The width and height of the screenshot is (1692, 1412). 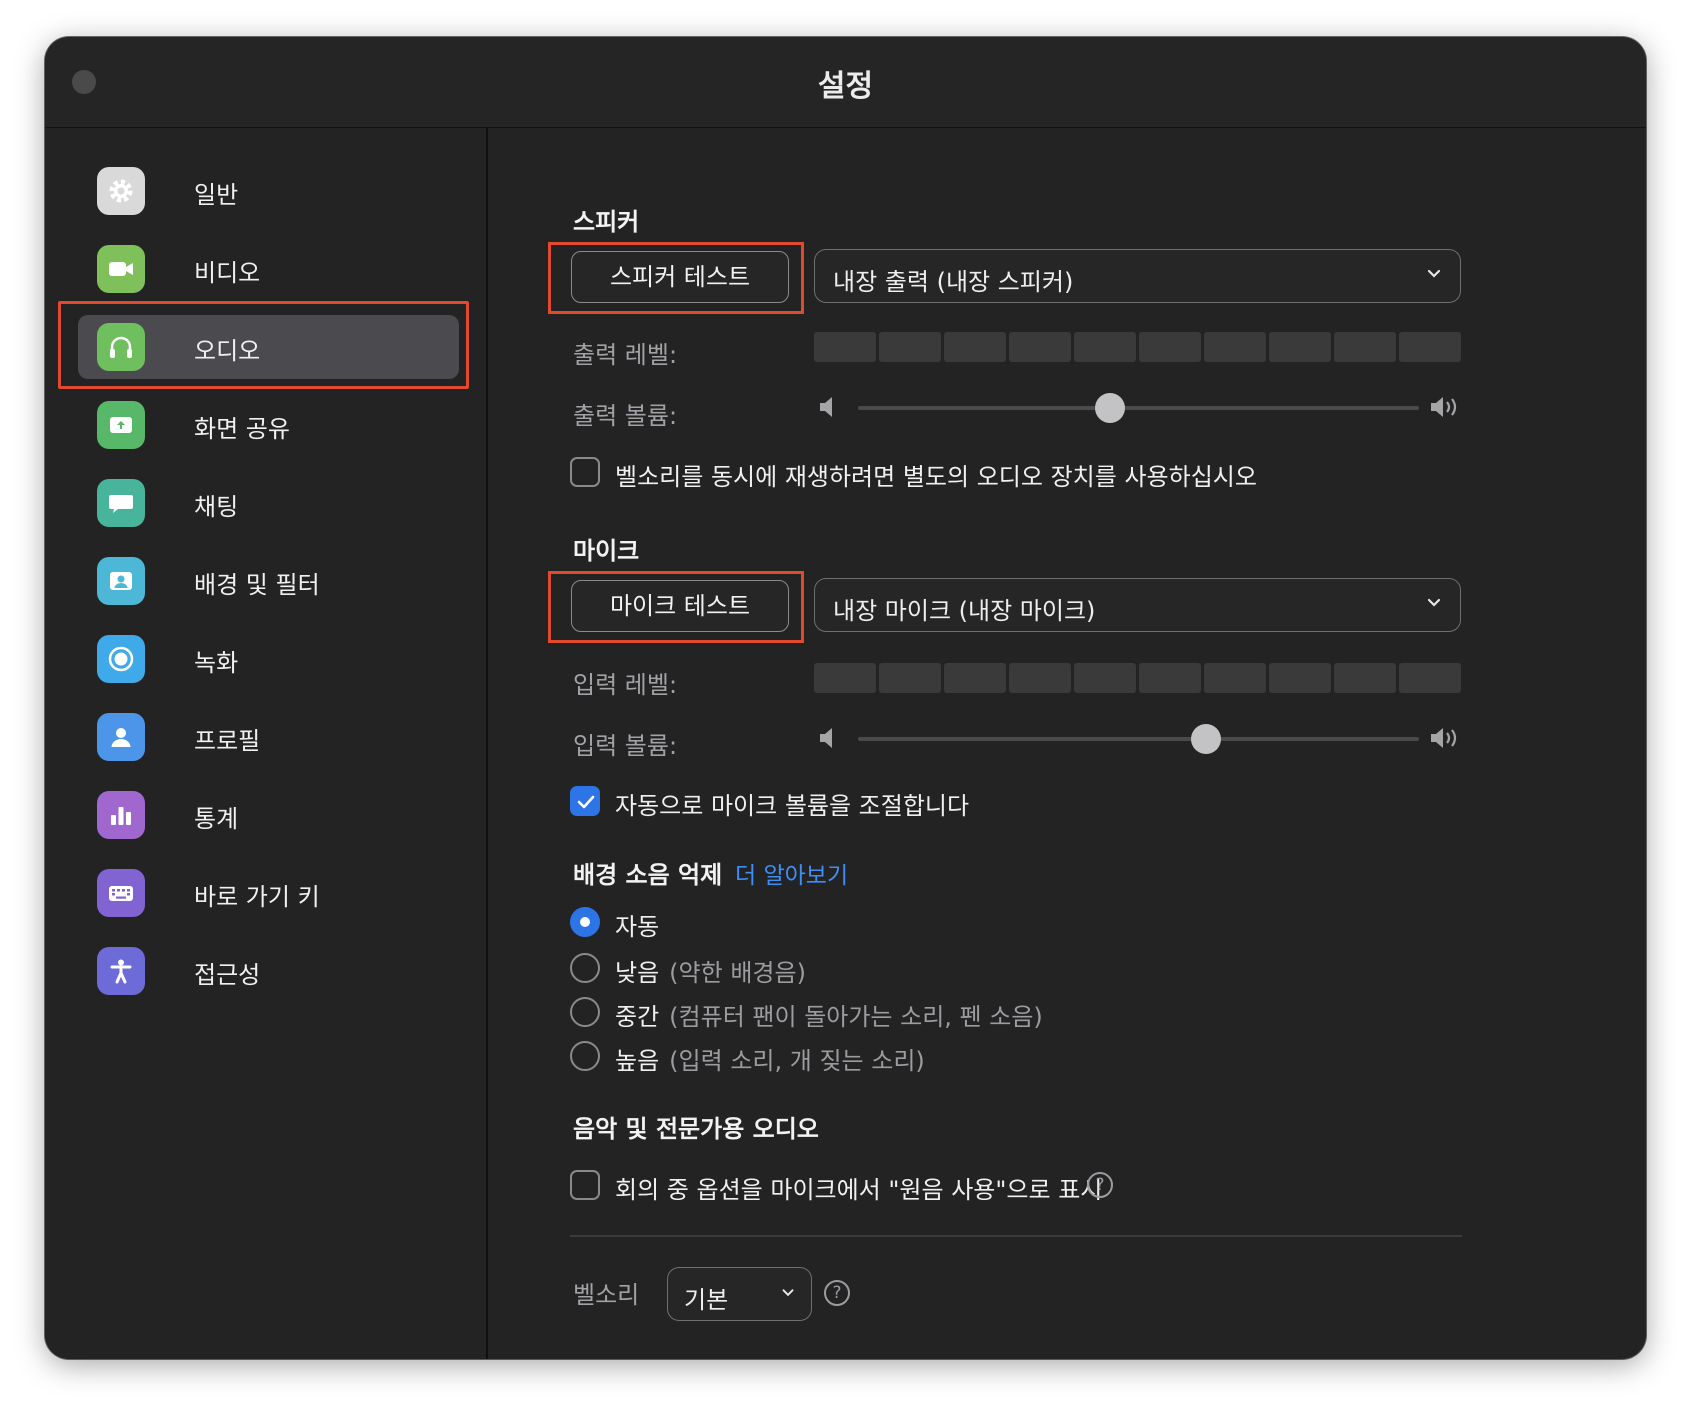 What do you see at coordinates (268, 815) in the screenshot?
I see `sidebar-item-statistics: 통계` at bounding box center [268, 815].